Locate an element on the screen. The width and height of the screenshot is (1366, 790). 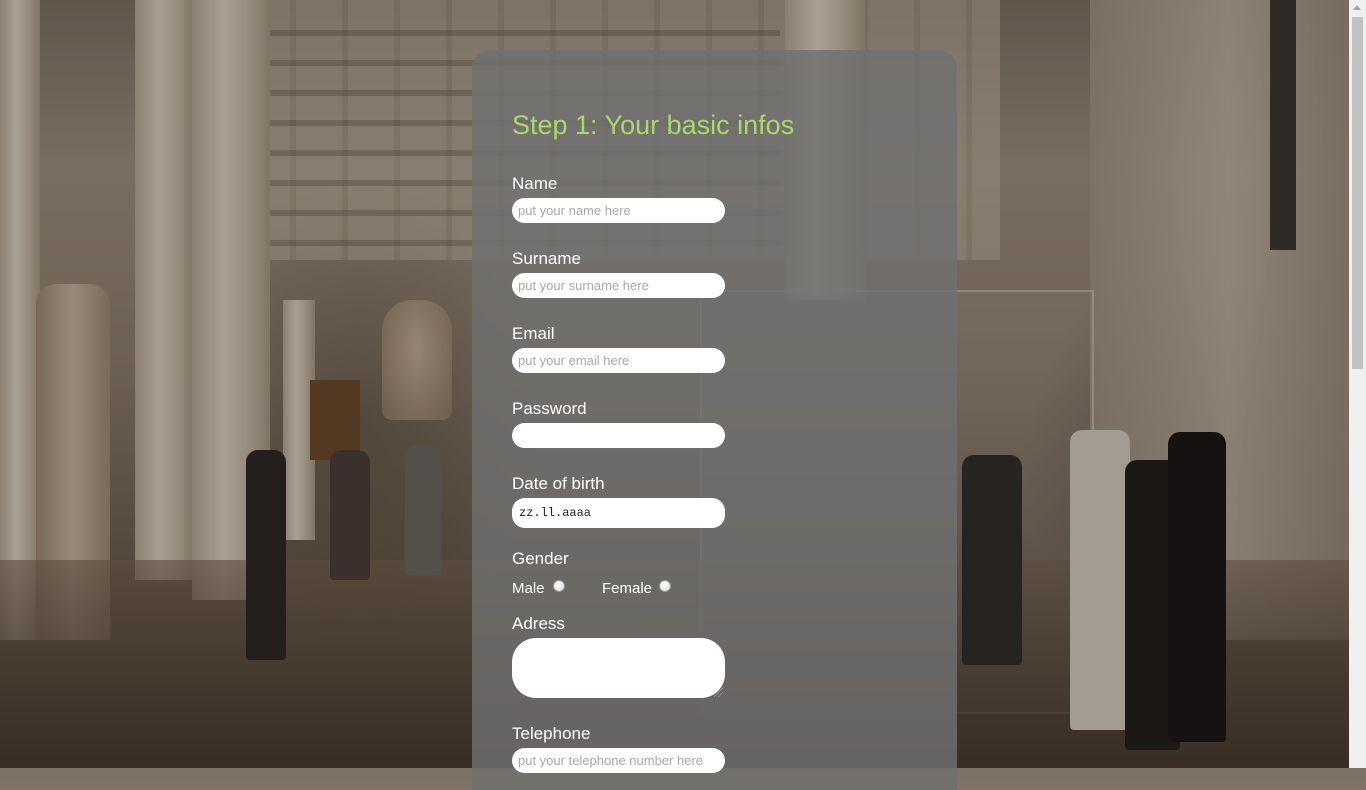
surname-input is located at coordinates (618, 285).